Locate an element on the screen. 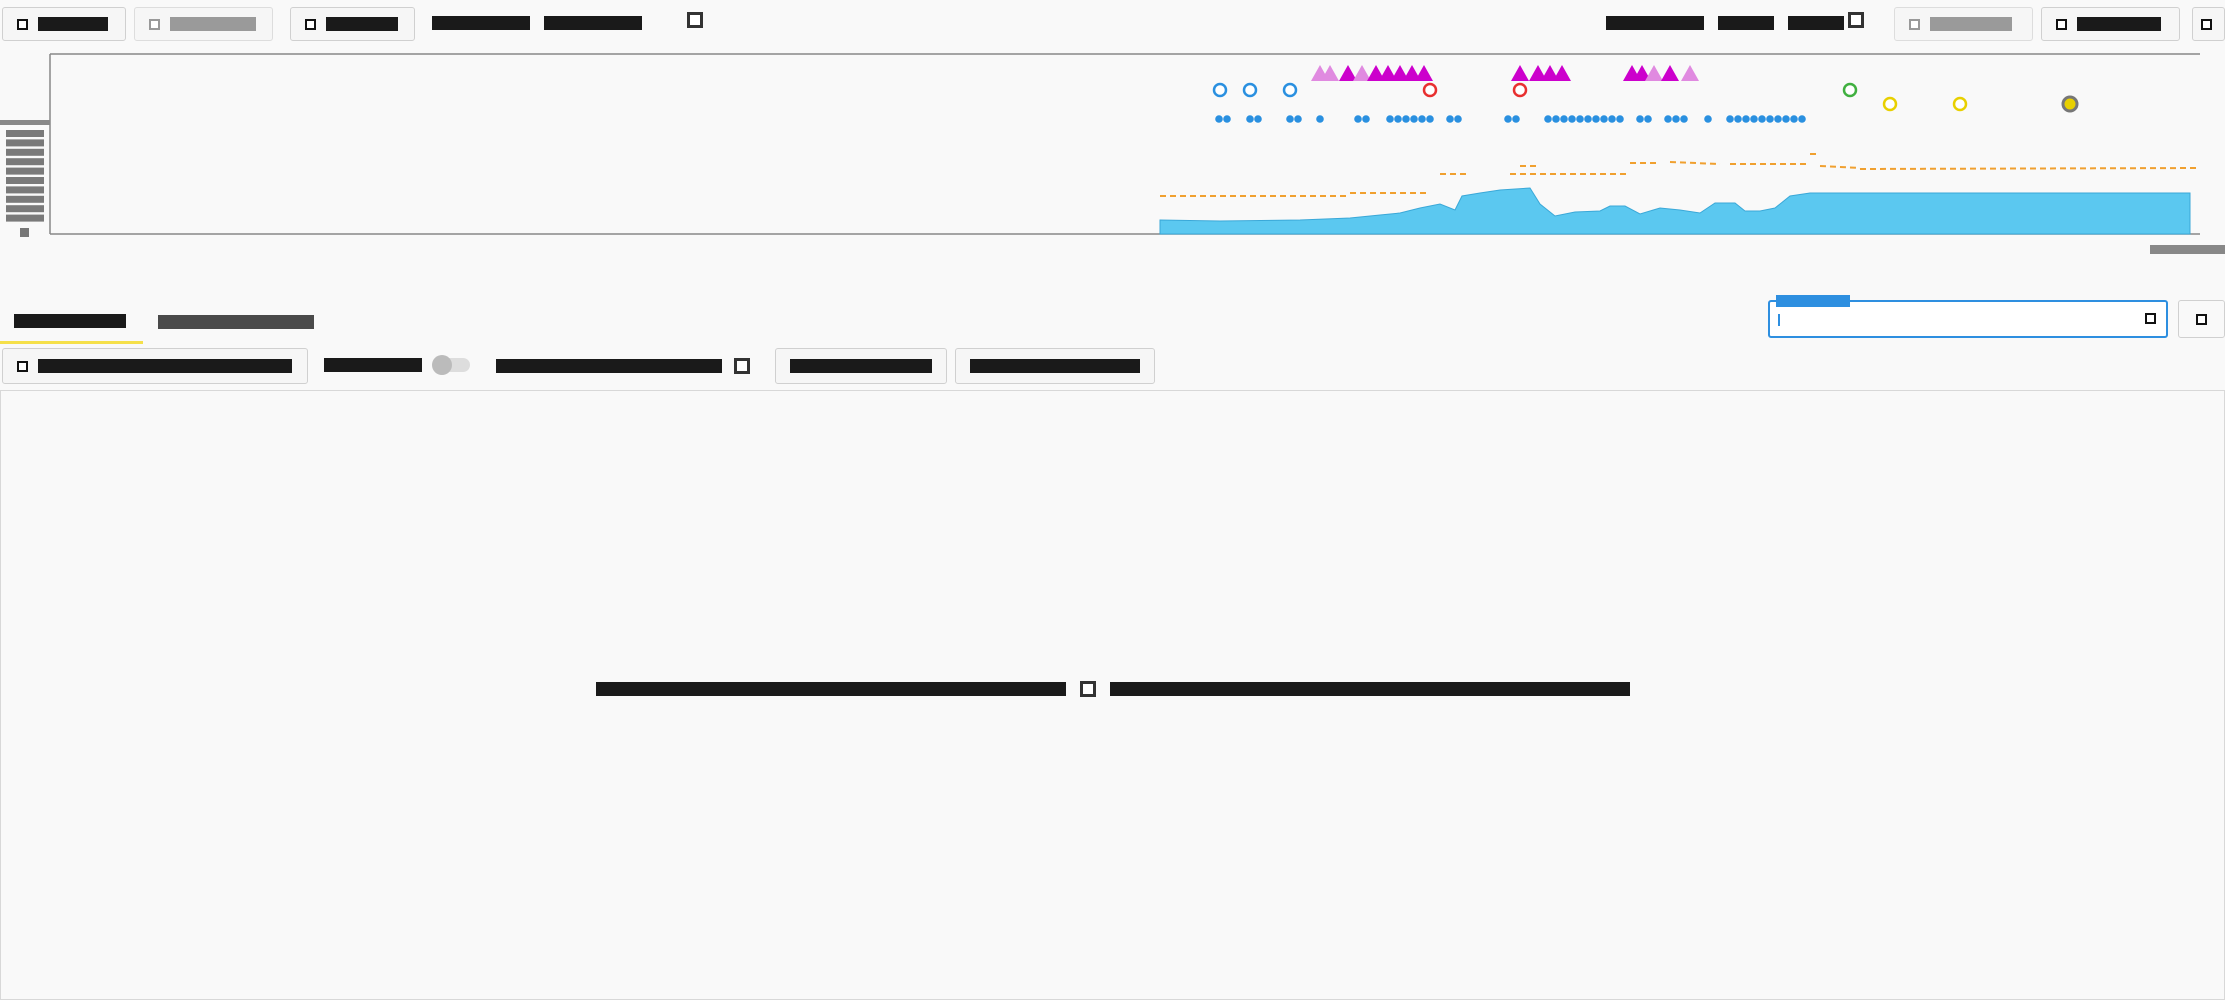  subtoolbar-text-group is located at coordinates (623, 366).